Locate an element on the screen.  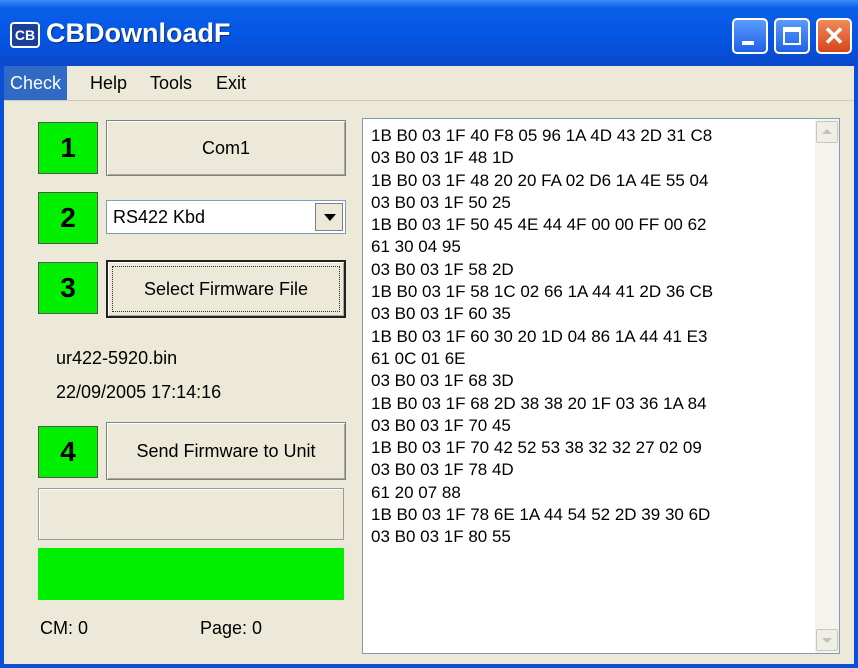
log-line: 61 30 04 95 is located at coordinates (416, 247).